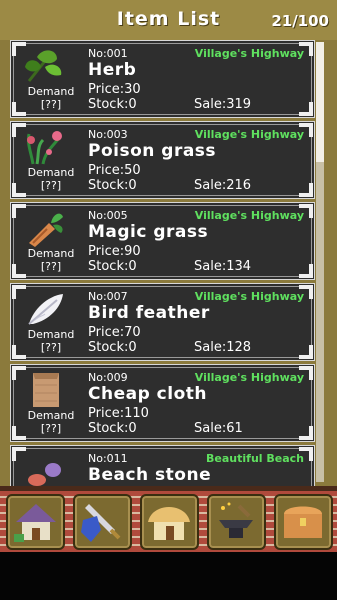 Image resolution: width=337 pixels, height=600 pixels. Describe the element at coordinates (108, 296) in the screenshot. I see `item-number: No:007` at that location.